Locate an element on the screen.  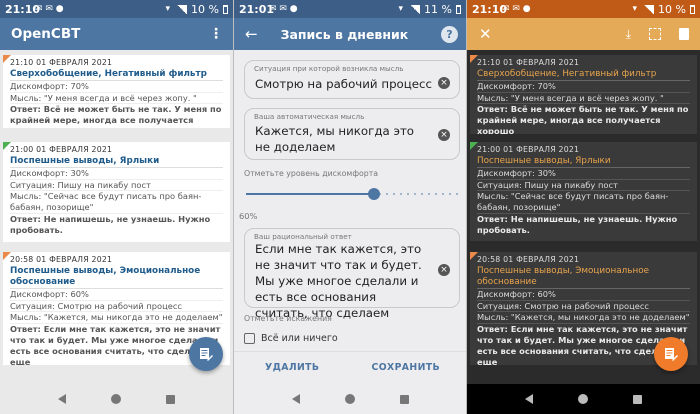
entry-discomfort: Дискомфорт: 30% is located at coordinates (116, 174).